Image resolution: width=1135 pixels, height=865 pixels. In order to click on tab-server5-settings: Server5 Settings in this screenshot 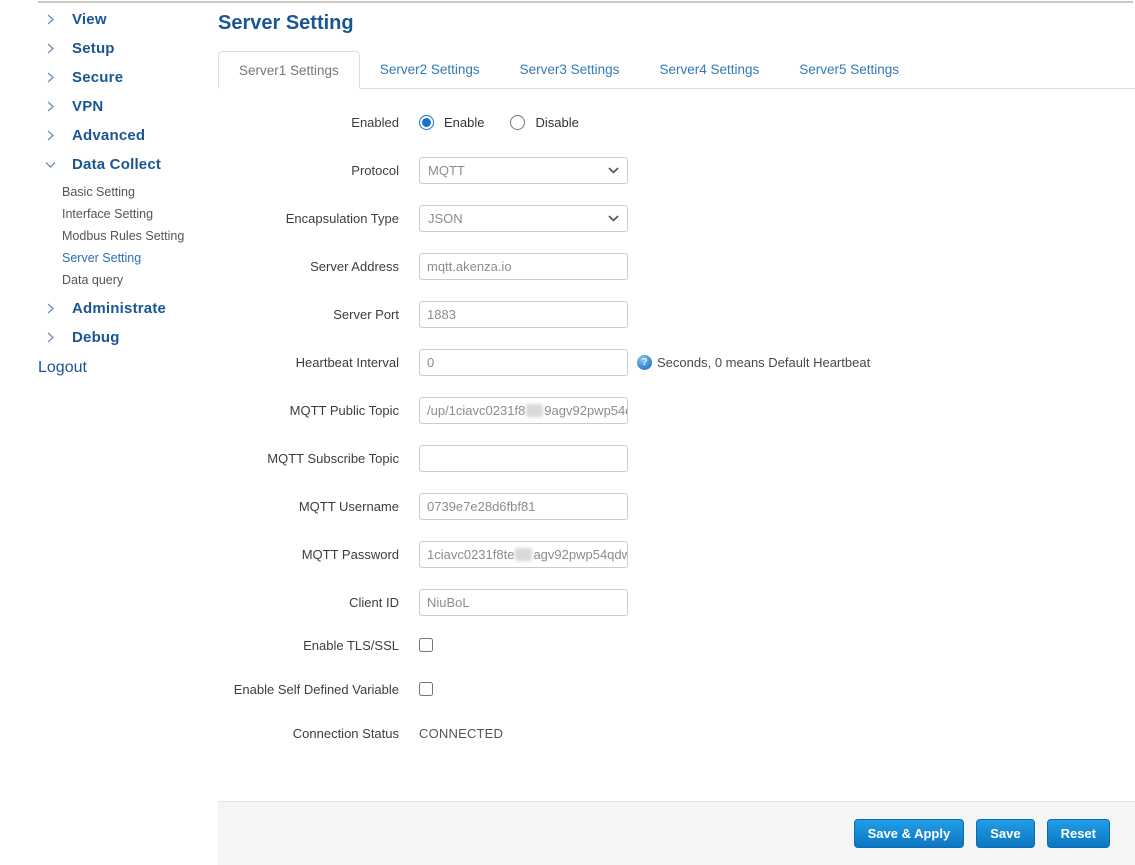, I will do `click(849, 69)`.